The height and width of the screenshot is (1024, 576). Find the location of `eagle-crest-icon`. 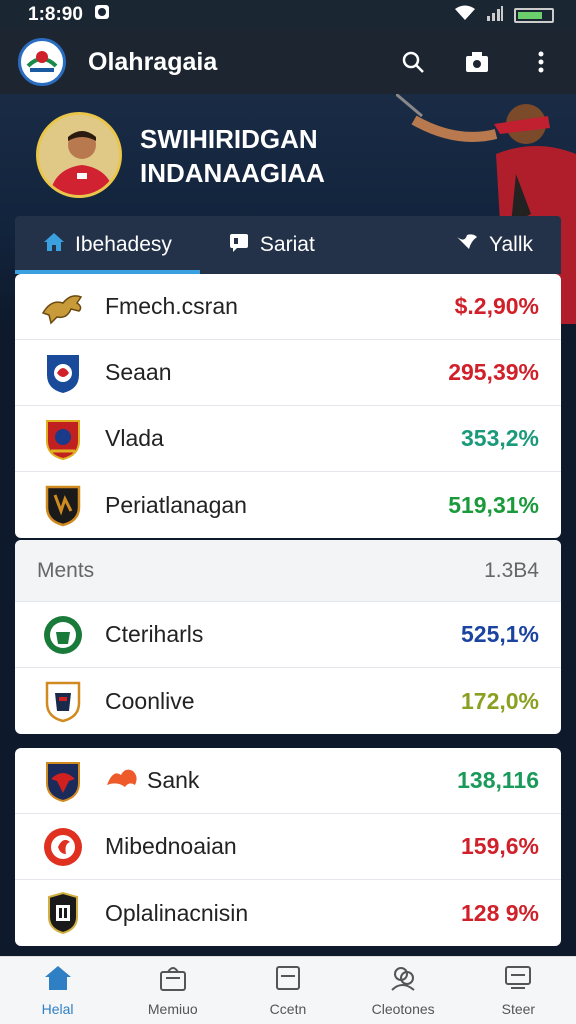

eagle-crest-icon is located at coordinates (63, 781).